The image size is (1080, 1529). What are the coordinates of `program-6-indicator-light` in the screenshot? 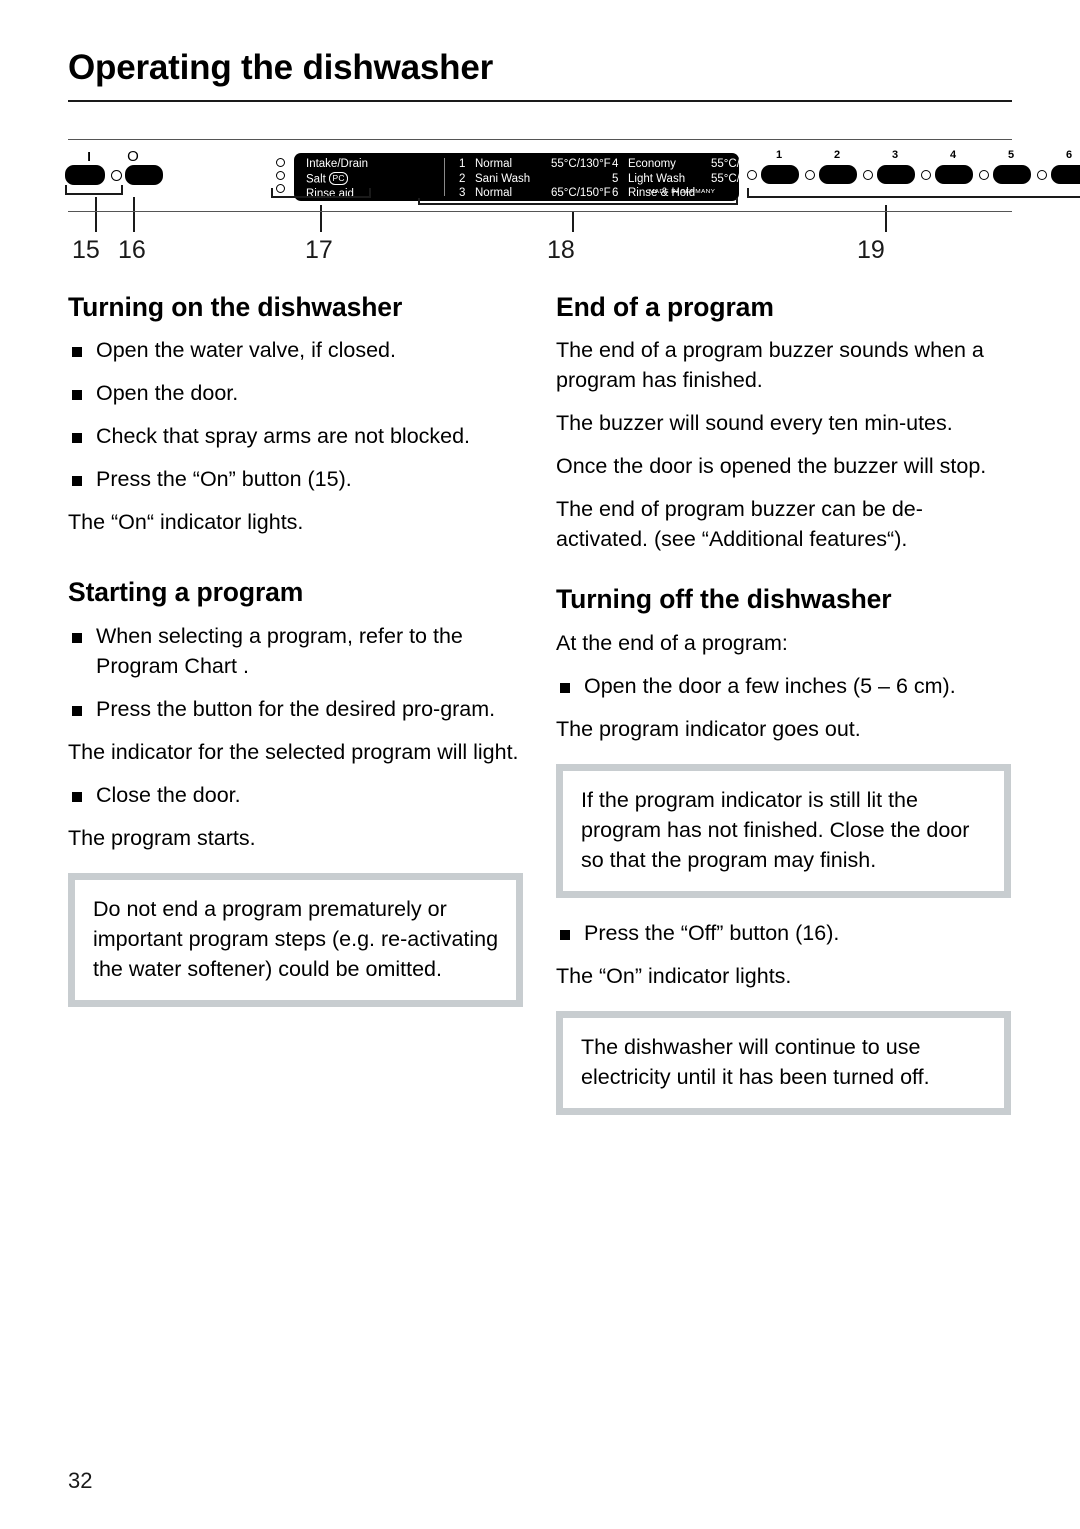 It's located at (1042, 175).